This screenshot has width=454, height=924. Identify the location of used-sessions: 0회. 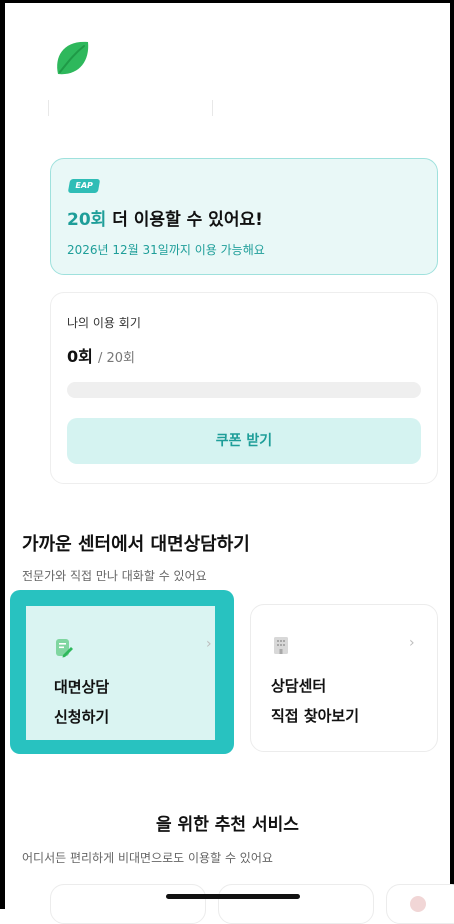
(80, 356).